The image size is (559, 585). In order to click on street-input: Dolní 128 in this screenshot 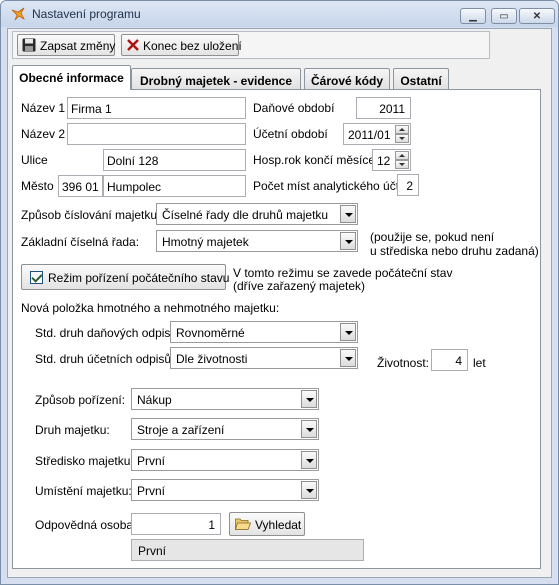, I will do `click(174, 160)`.